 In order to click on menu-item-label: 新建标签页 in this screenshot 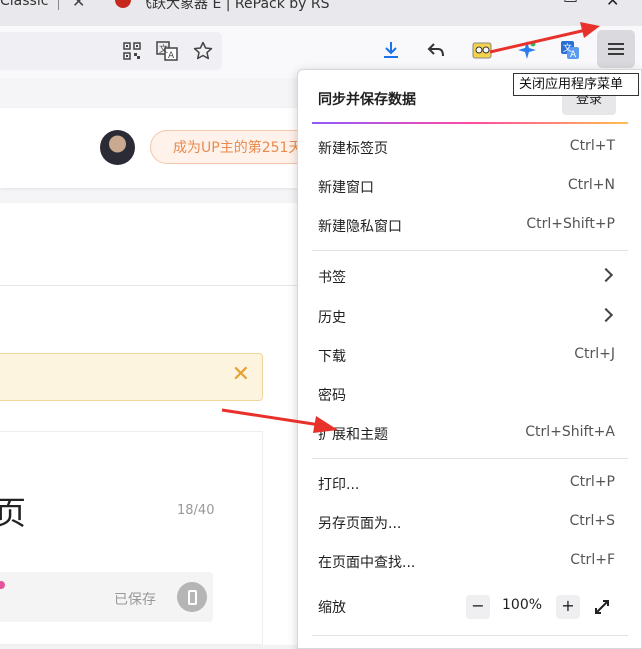, I will do `click(353, 149)`.